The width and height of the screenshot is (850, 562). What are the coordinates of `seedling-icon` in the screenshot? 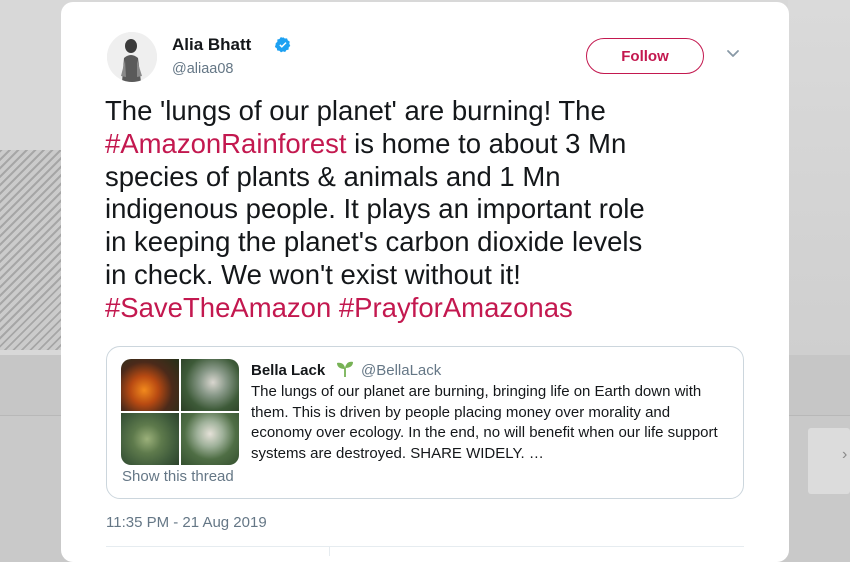 It's located at (345, 369).